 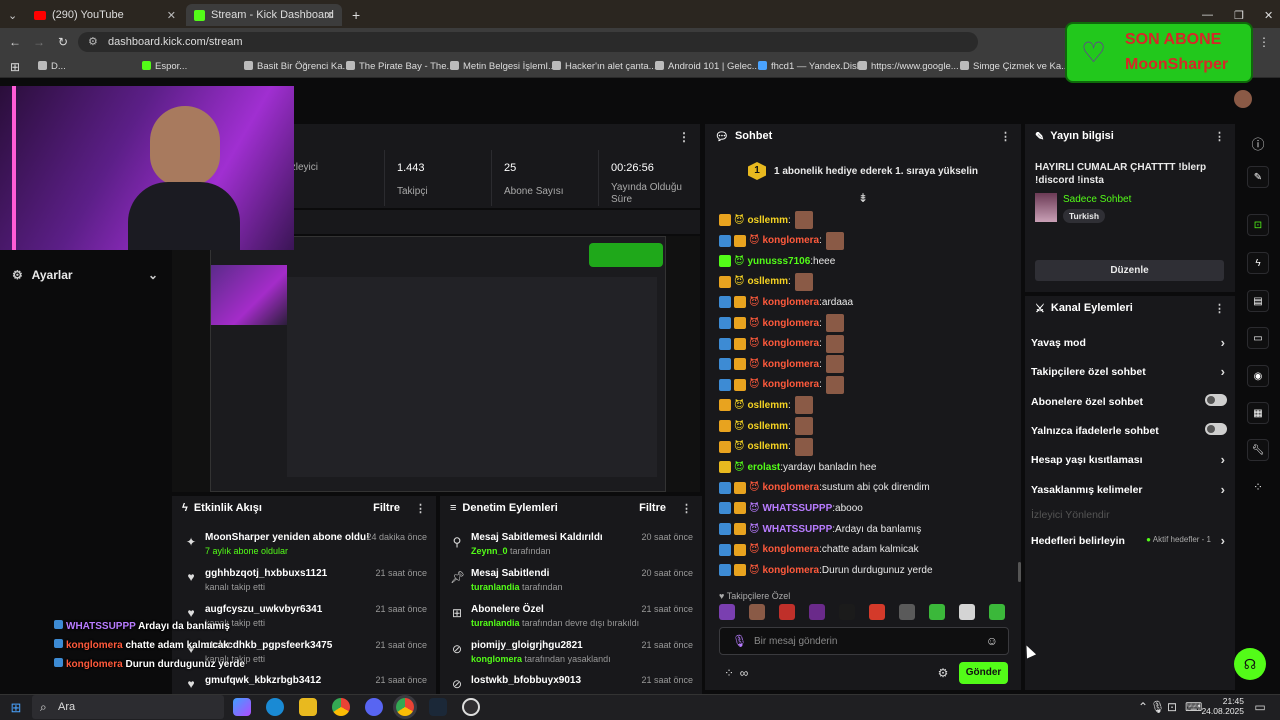 I want to click on rail-camera-button: ⊡, so click(x=1258, y=225).